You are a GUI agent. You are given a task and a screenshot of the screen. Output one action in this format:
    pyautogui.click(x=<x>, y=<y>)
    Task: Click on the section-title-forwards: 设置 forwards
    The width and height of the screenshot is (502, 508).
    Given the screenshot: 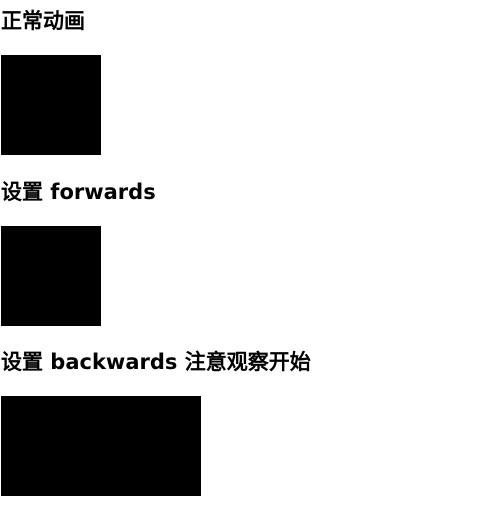 What is the action you would take?
    pyautogui.click(x=78, y=192)
    